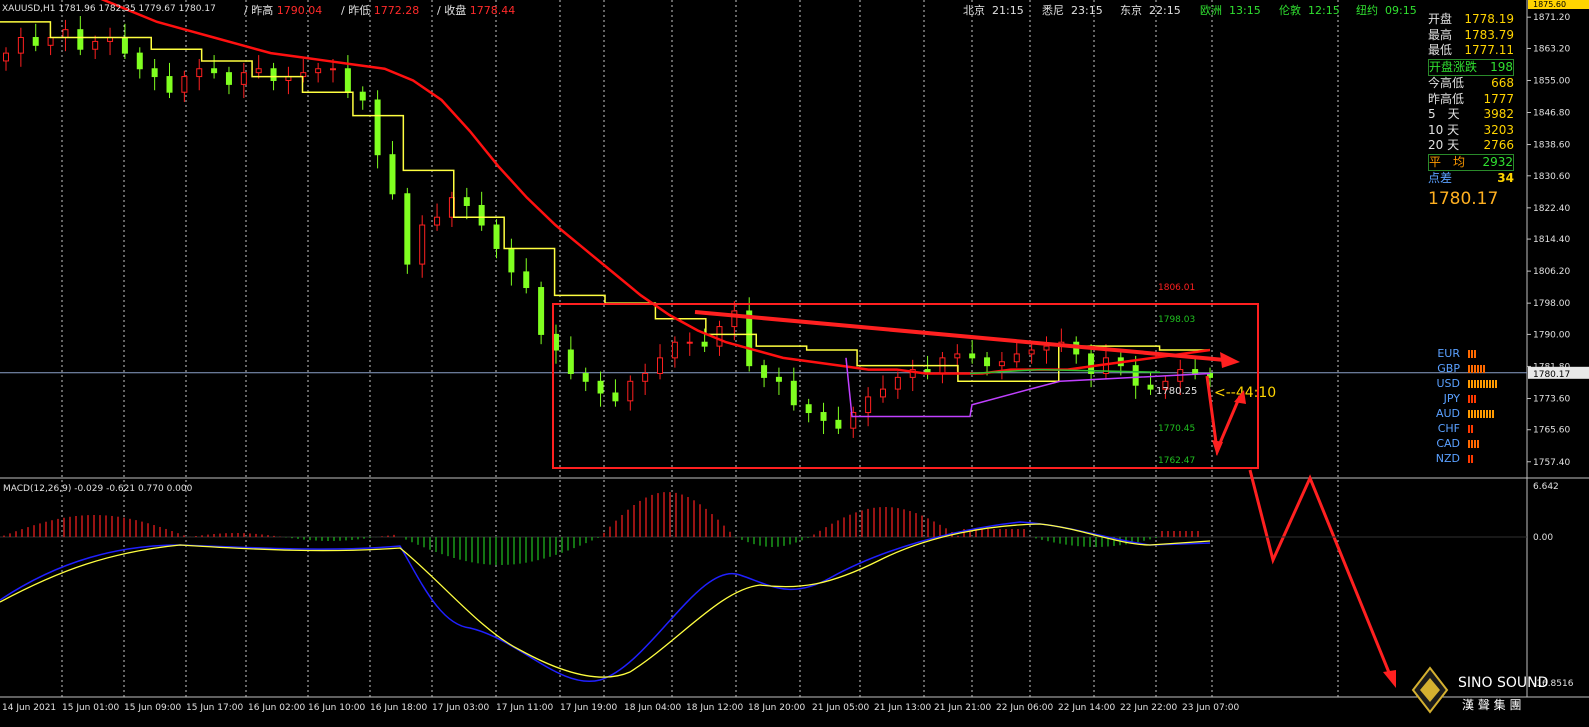 The width and height of the screenshot is (1589, 727). I want to click on top-price-label: 1875.60, so click(1549, 4).